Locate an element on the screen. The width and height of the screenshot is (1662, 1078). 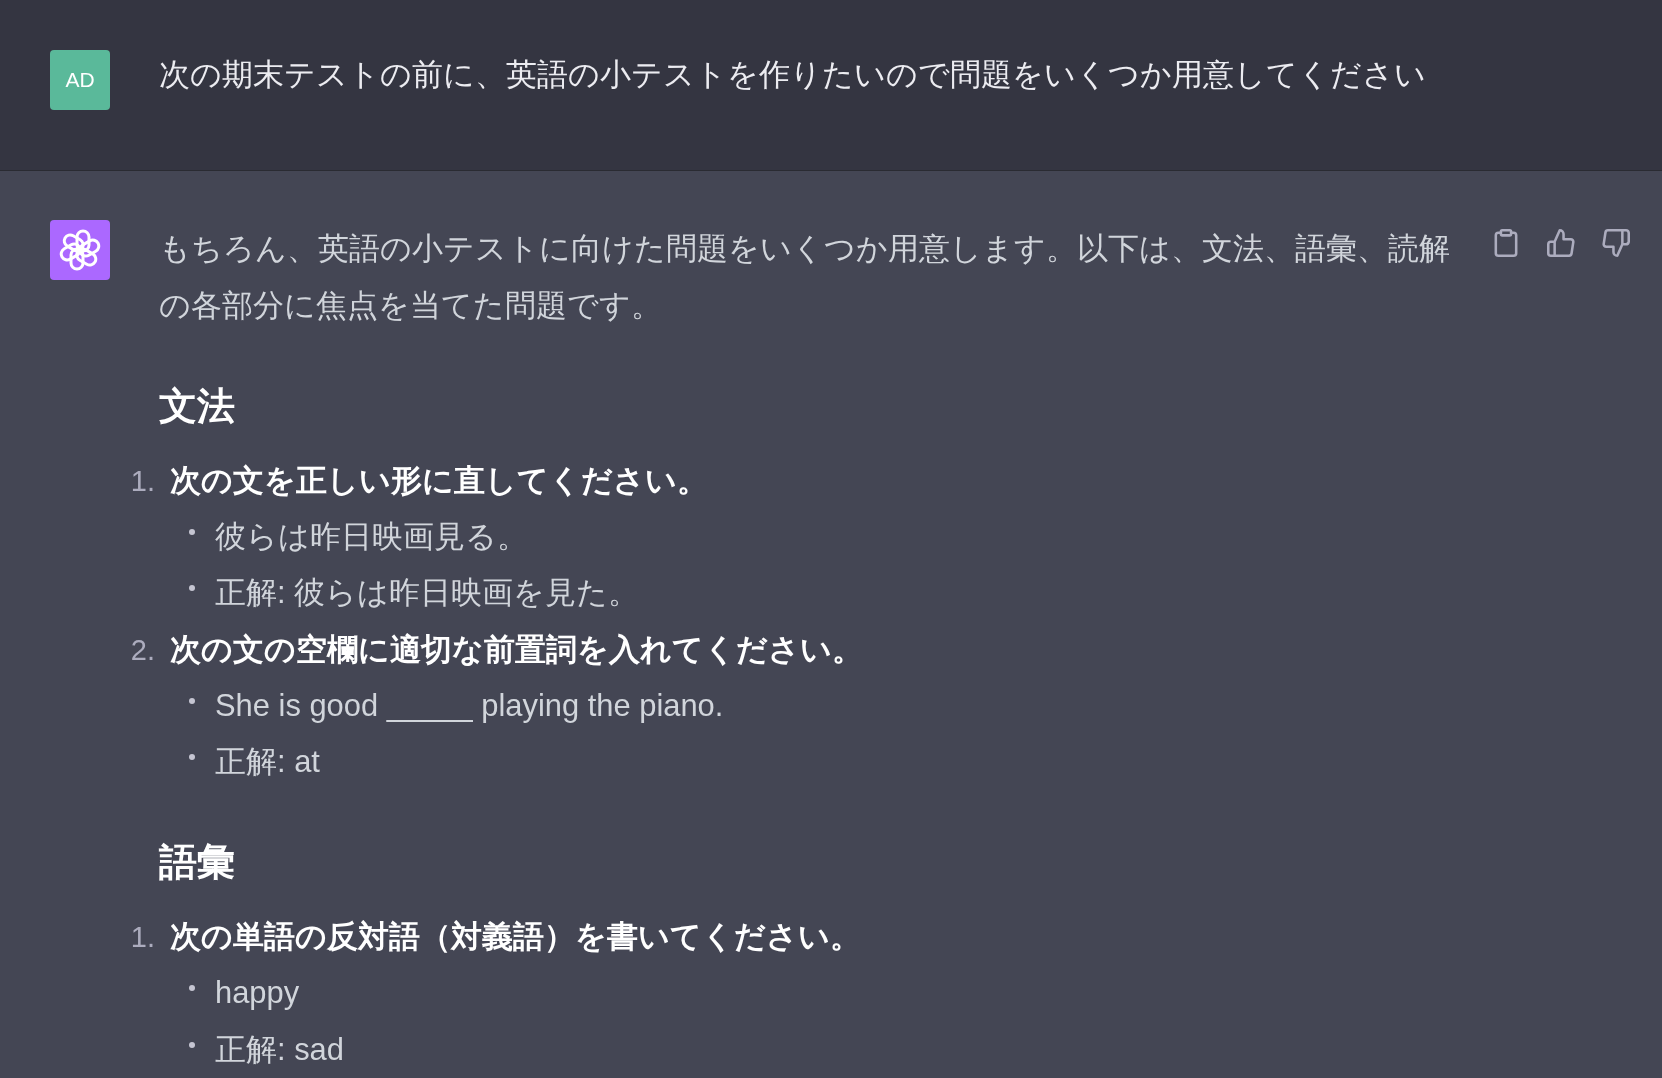
list-number: 2. is located at coordinates (142, 650).